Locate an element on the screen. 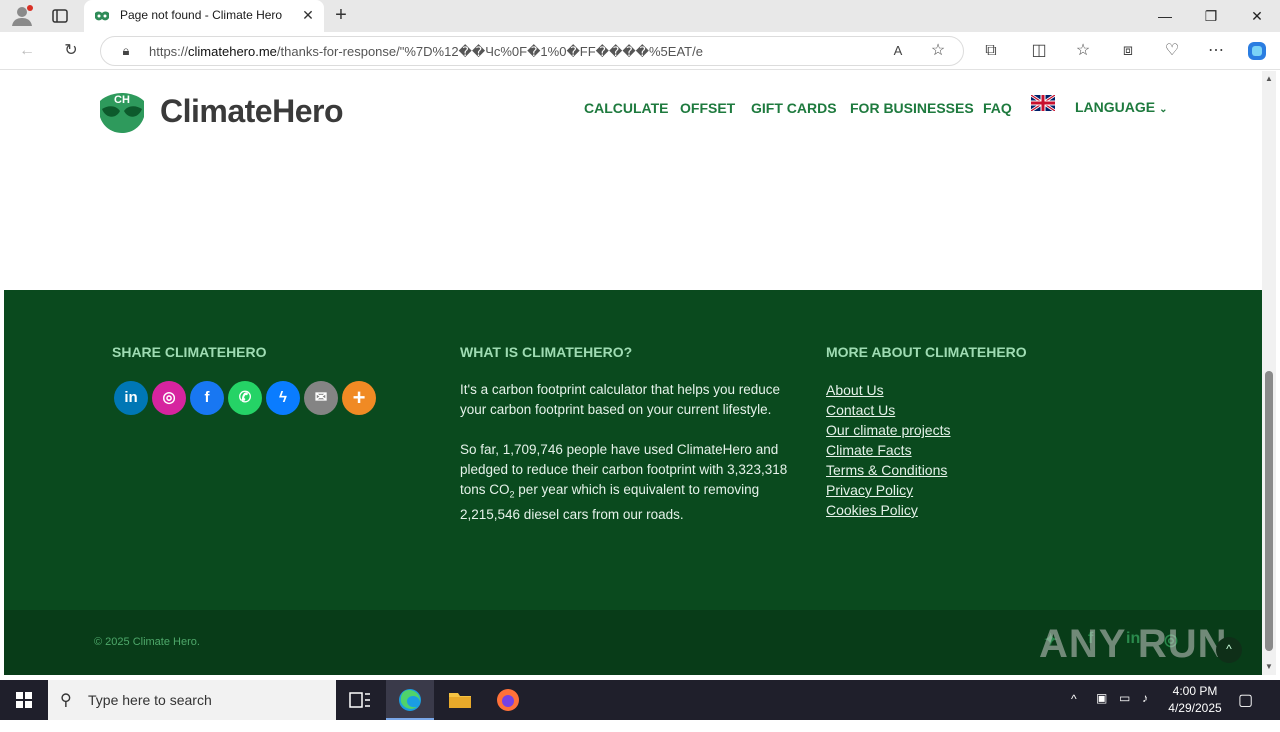 Image resolution: width=1280 pixels, height=732 pixels. refresh-icon: ↻ is located at coordinates (71, 51).